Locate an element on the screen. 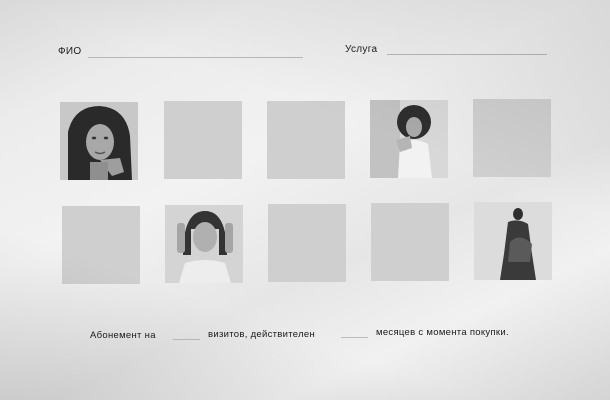 This screenshot has width=610, height=400. months-count-blank is located at coordinates (354, 337).